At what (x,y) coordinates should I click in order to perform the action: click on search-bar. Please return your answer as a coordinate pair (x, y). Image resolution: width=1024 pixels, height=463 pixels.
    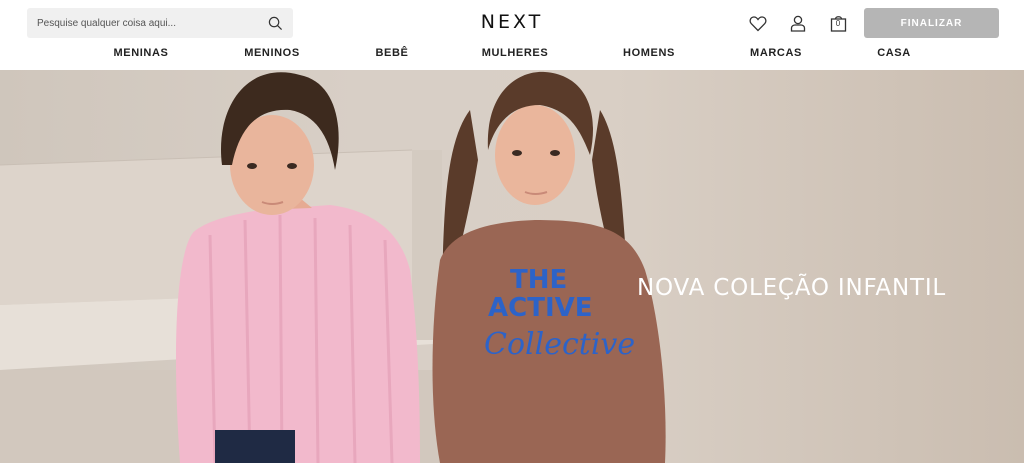
    Looking at the image, I should click on (160, 23).